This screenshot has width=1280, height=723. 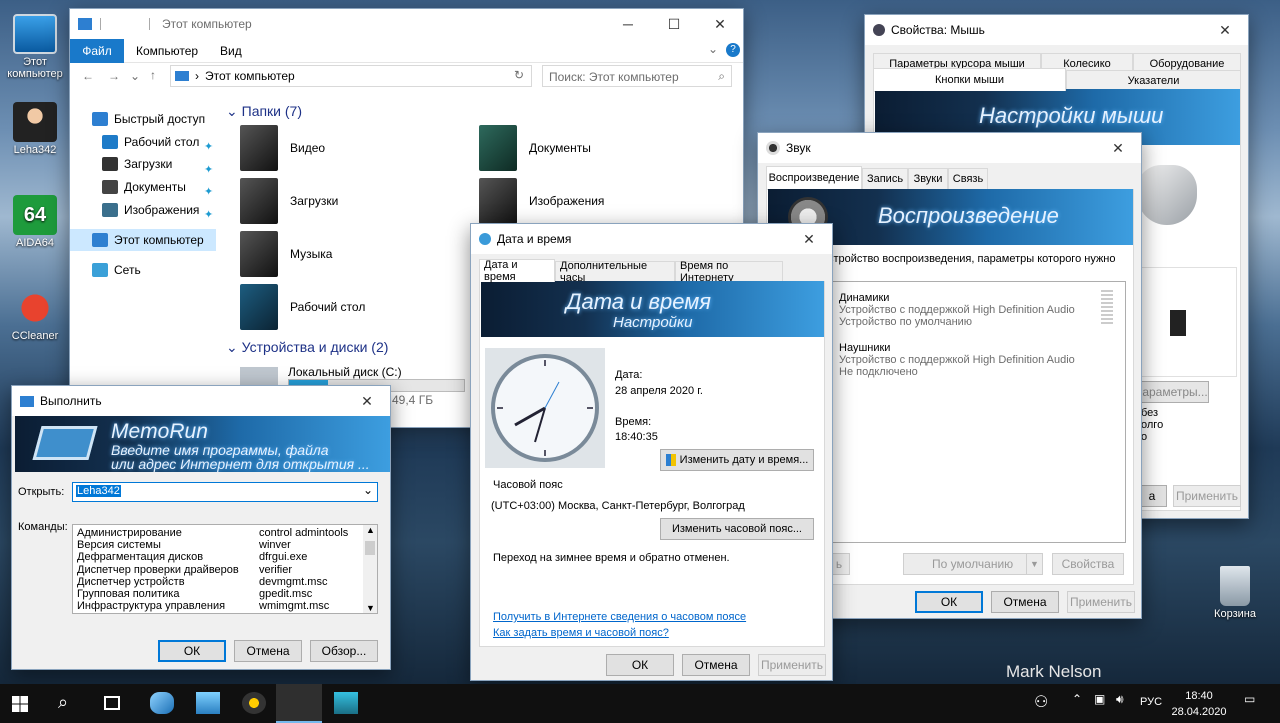 What do you see at coordinates (1235, 593) in the screenshot?
I see `desktop-icon-recycle-bin: Корзина` at bounding box center [1235, 593].